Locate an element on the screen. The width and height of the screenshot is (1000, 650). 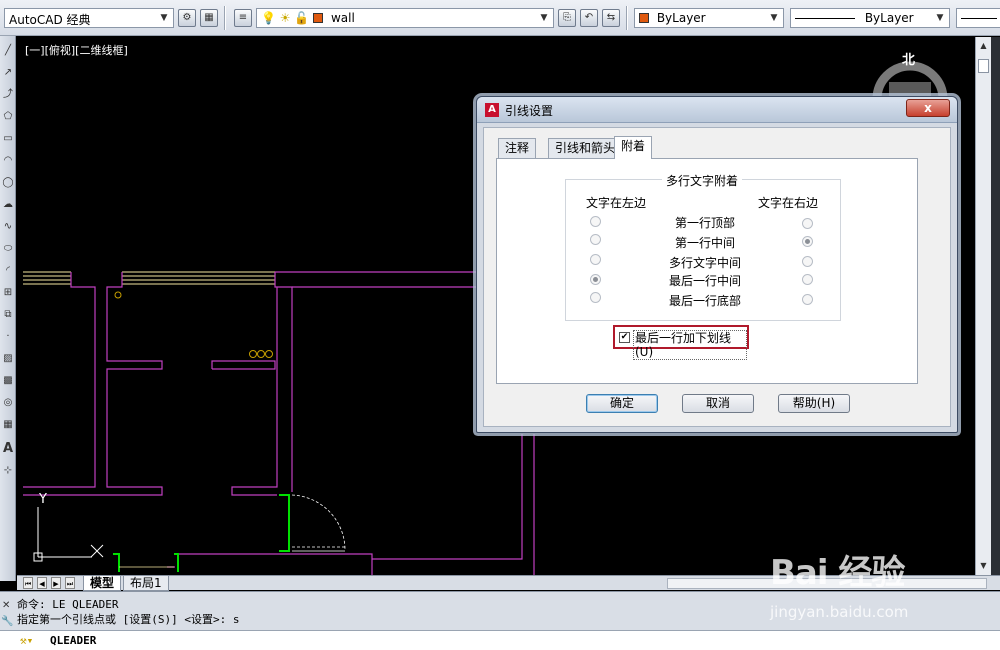
right-radio-mtext-middle is located at coordinates (807, 261).